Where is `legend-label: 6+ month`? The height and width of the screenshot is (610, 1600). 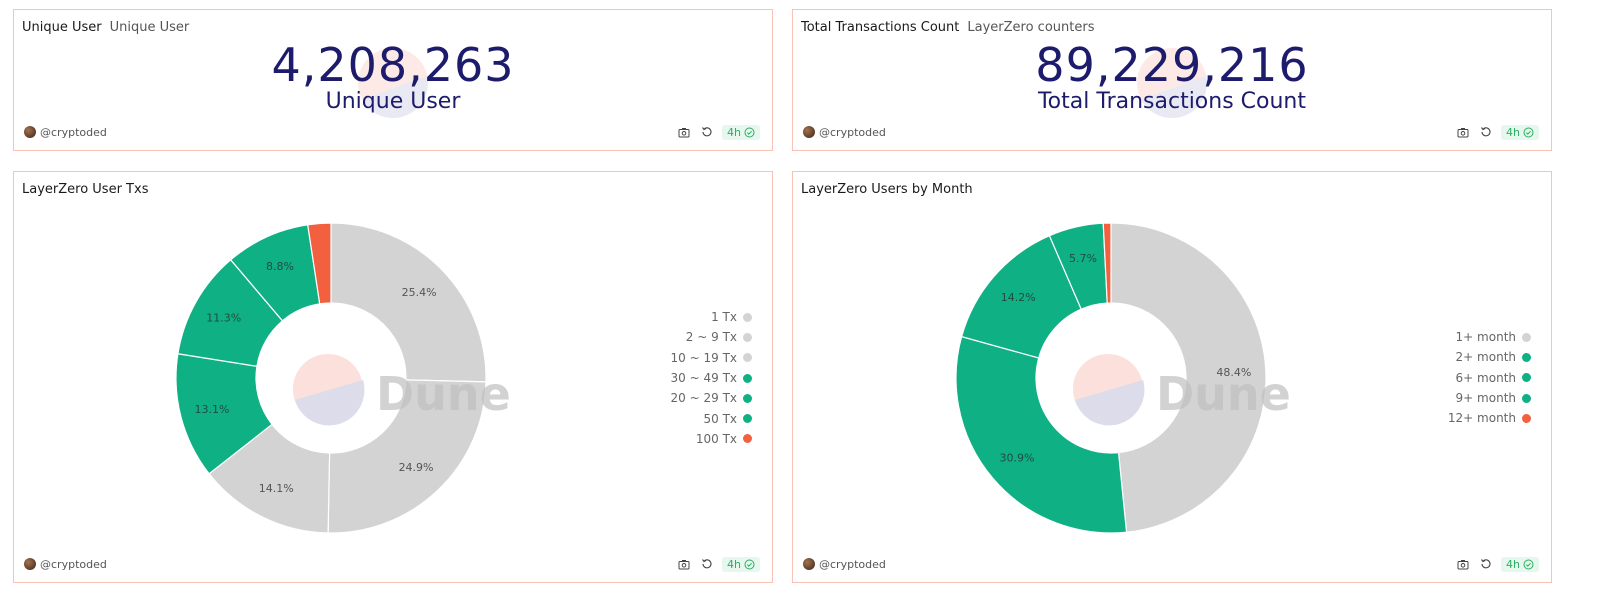
legend-label: 6+ month is located at coordinates (1485, 377).